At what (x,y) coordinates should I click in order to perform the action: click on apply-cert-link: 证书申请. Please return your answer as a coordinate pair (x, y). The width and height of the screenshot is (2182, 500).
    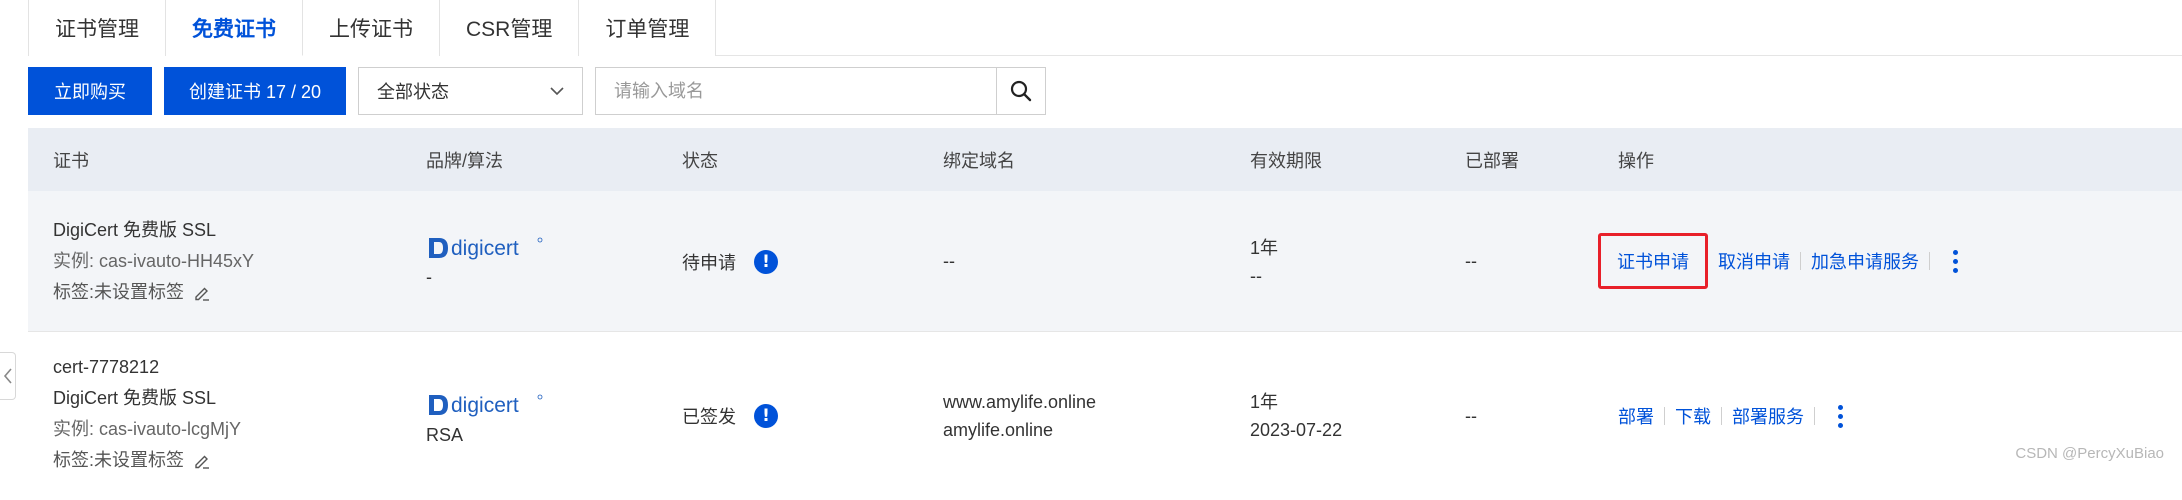
    Looking at the image, I should click on (1653, 261).